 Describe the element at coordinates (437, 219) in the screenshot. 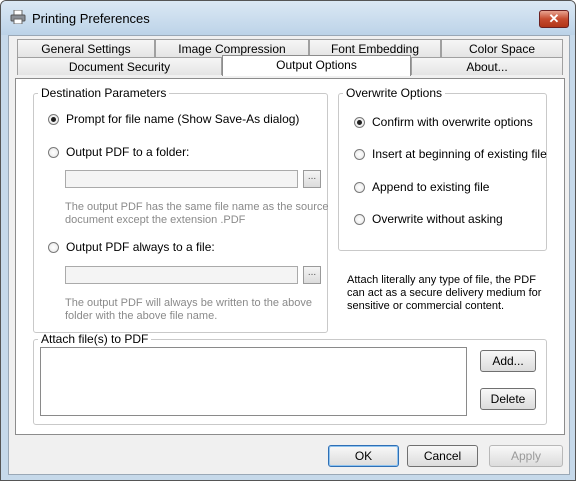

I see `overwrite-without-asking-label: Overwrite without asking` at that location.